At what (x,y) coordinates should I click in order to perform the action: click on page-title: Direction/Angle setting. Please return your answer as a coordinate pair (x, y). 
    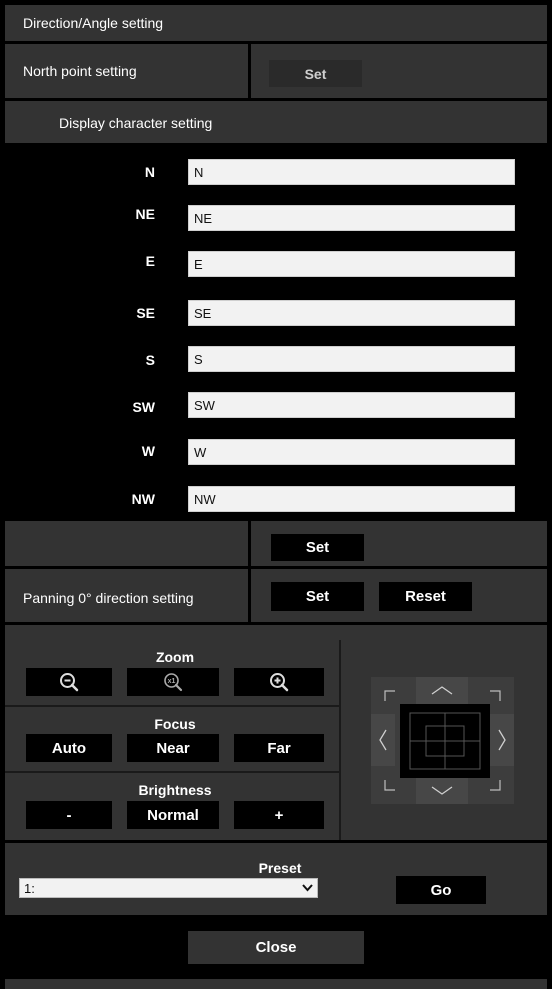
    Looking at the image, I should click on (93, 23).